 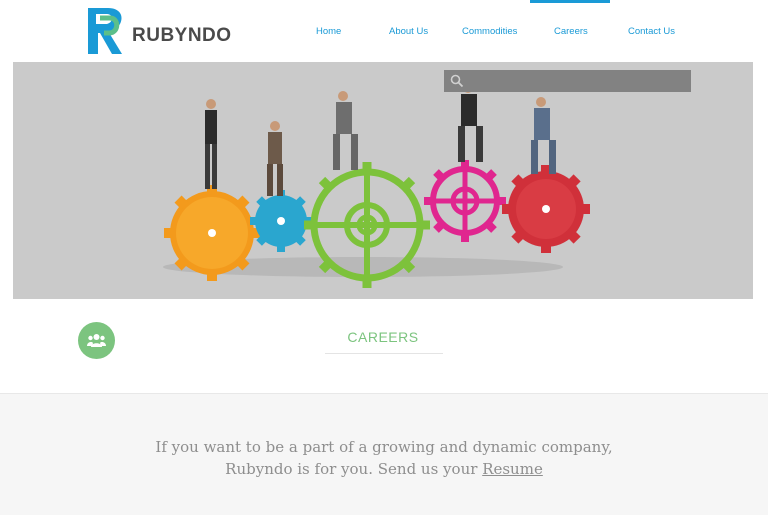 What do you see at coordinates (457, 81) in the screenshot?
I see `search-icon` at bounding box center [457, 81].